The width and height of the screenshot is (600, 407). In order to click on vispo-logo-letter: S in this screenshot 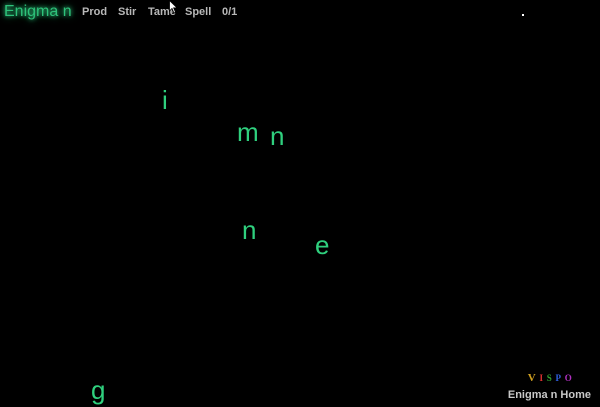, I will do `click(549, 378)`.